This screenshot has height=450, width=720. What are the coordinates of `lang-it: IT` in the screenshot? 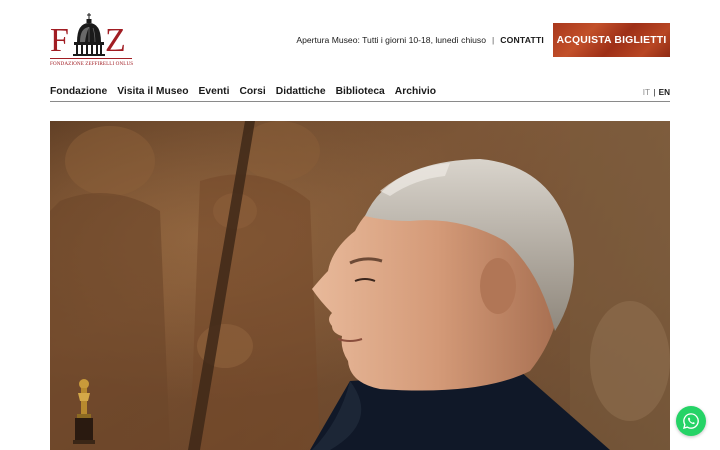 It's located at (646, 92).